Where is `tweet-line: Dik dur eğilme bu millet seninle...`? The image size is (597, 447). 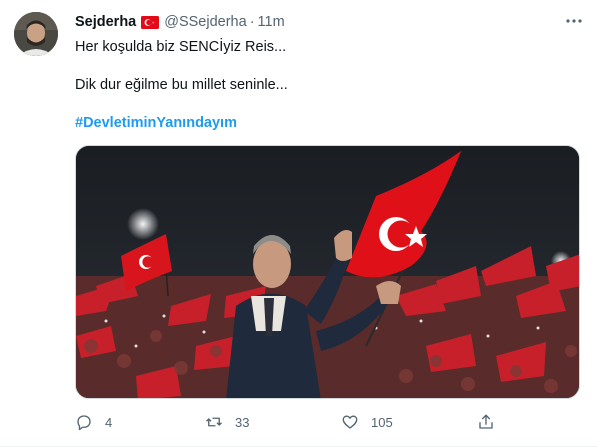 tweet-line: Dik dur eğilme bu millet seninle... is located at coordinates (181, 85).